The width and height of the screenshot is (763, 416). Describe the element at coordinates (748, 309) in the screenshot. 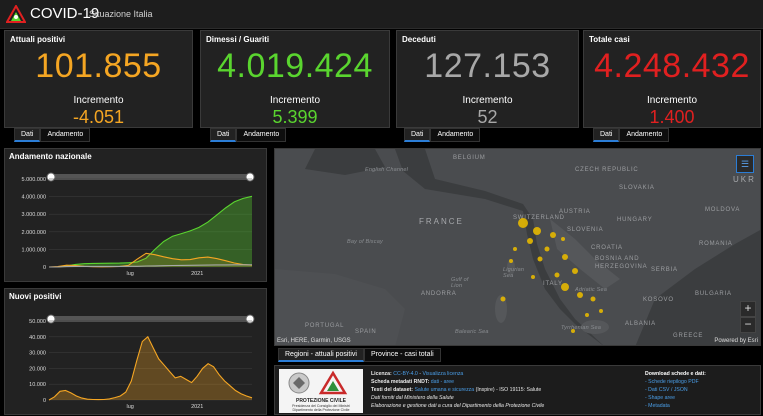

I see `zoom-in-button: +` at that location.